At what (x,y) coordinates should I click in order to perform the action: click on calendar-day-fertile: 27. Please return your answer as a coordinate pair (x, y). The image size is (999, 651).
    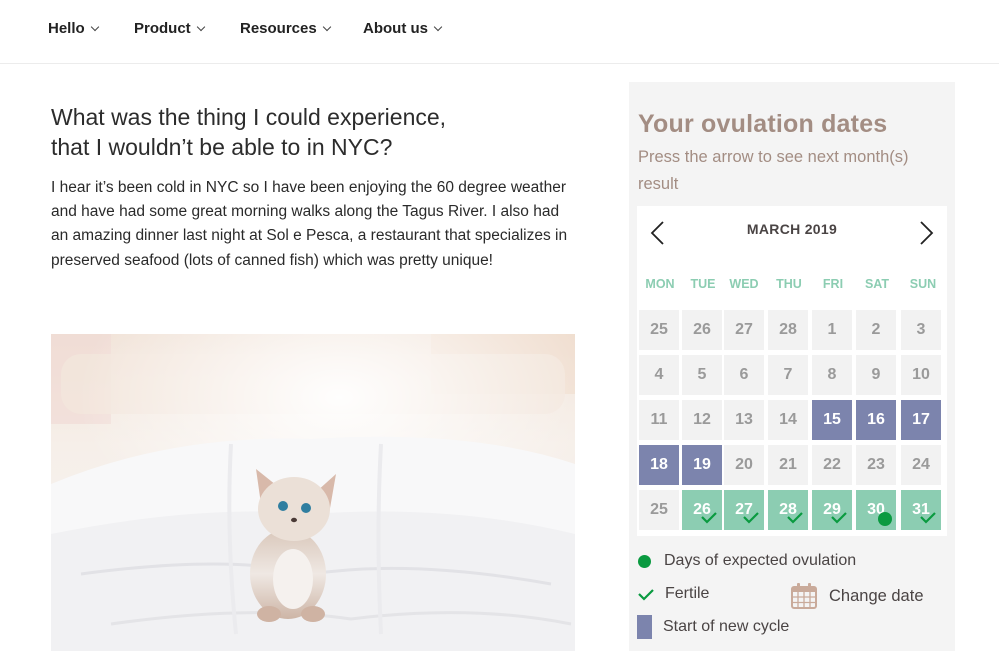
    Looking at the image, I should click on (744, 510).